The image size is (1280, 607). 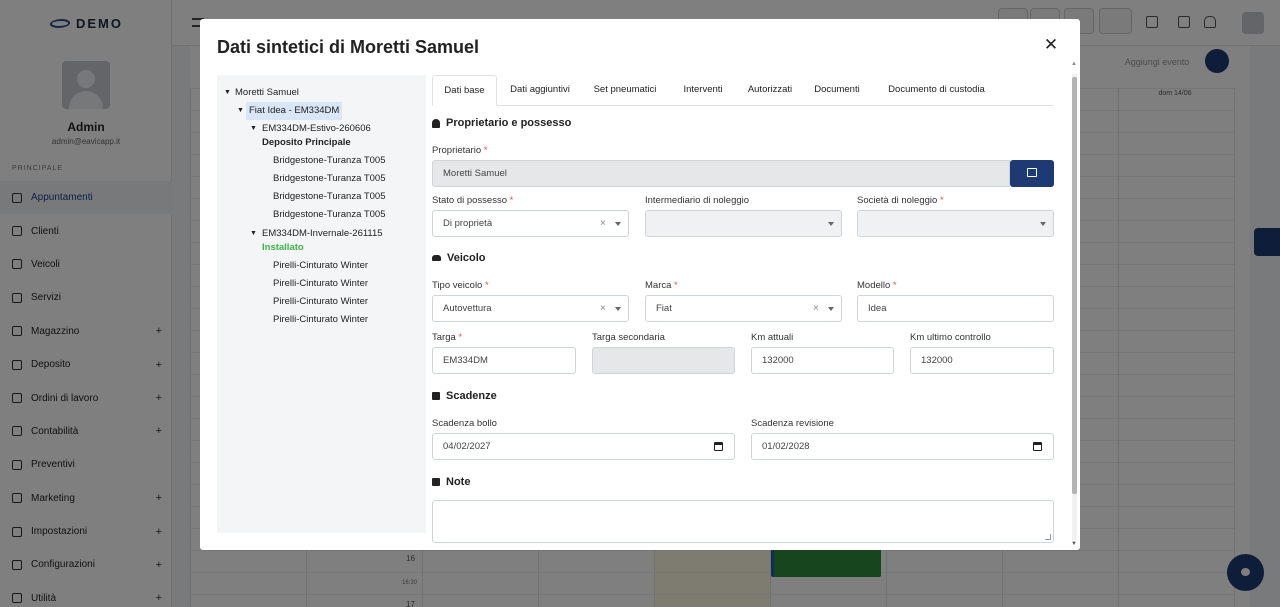 I want to click on calendar-icon, so click(x=436, y=396).